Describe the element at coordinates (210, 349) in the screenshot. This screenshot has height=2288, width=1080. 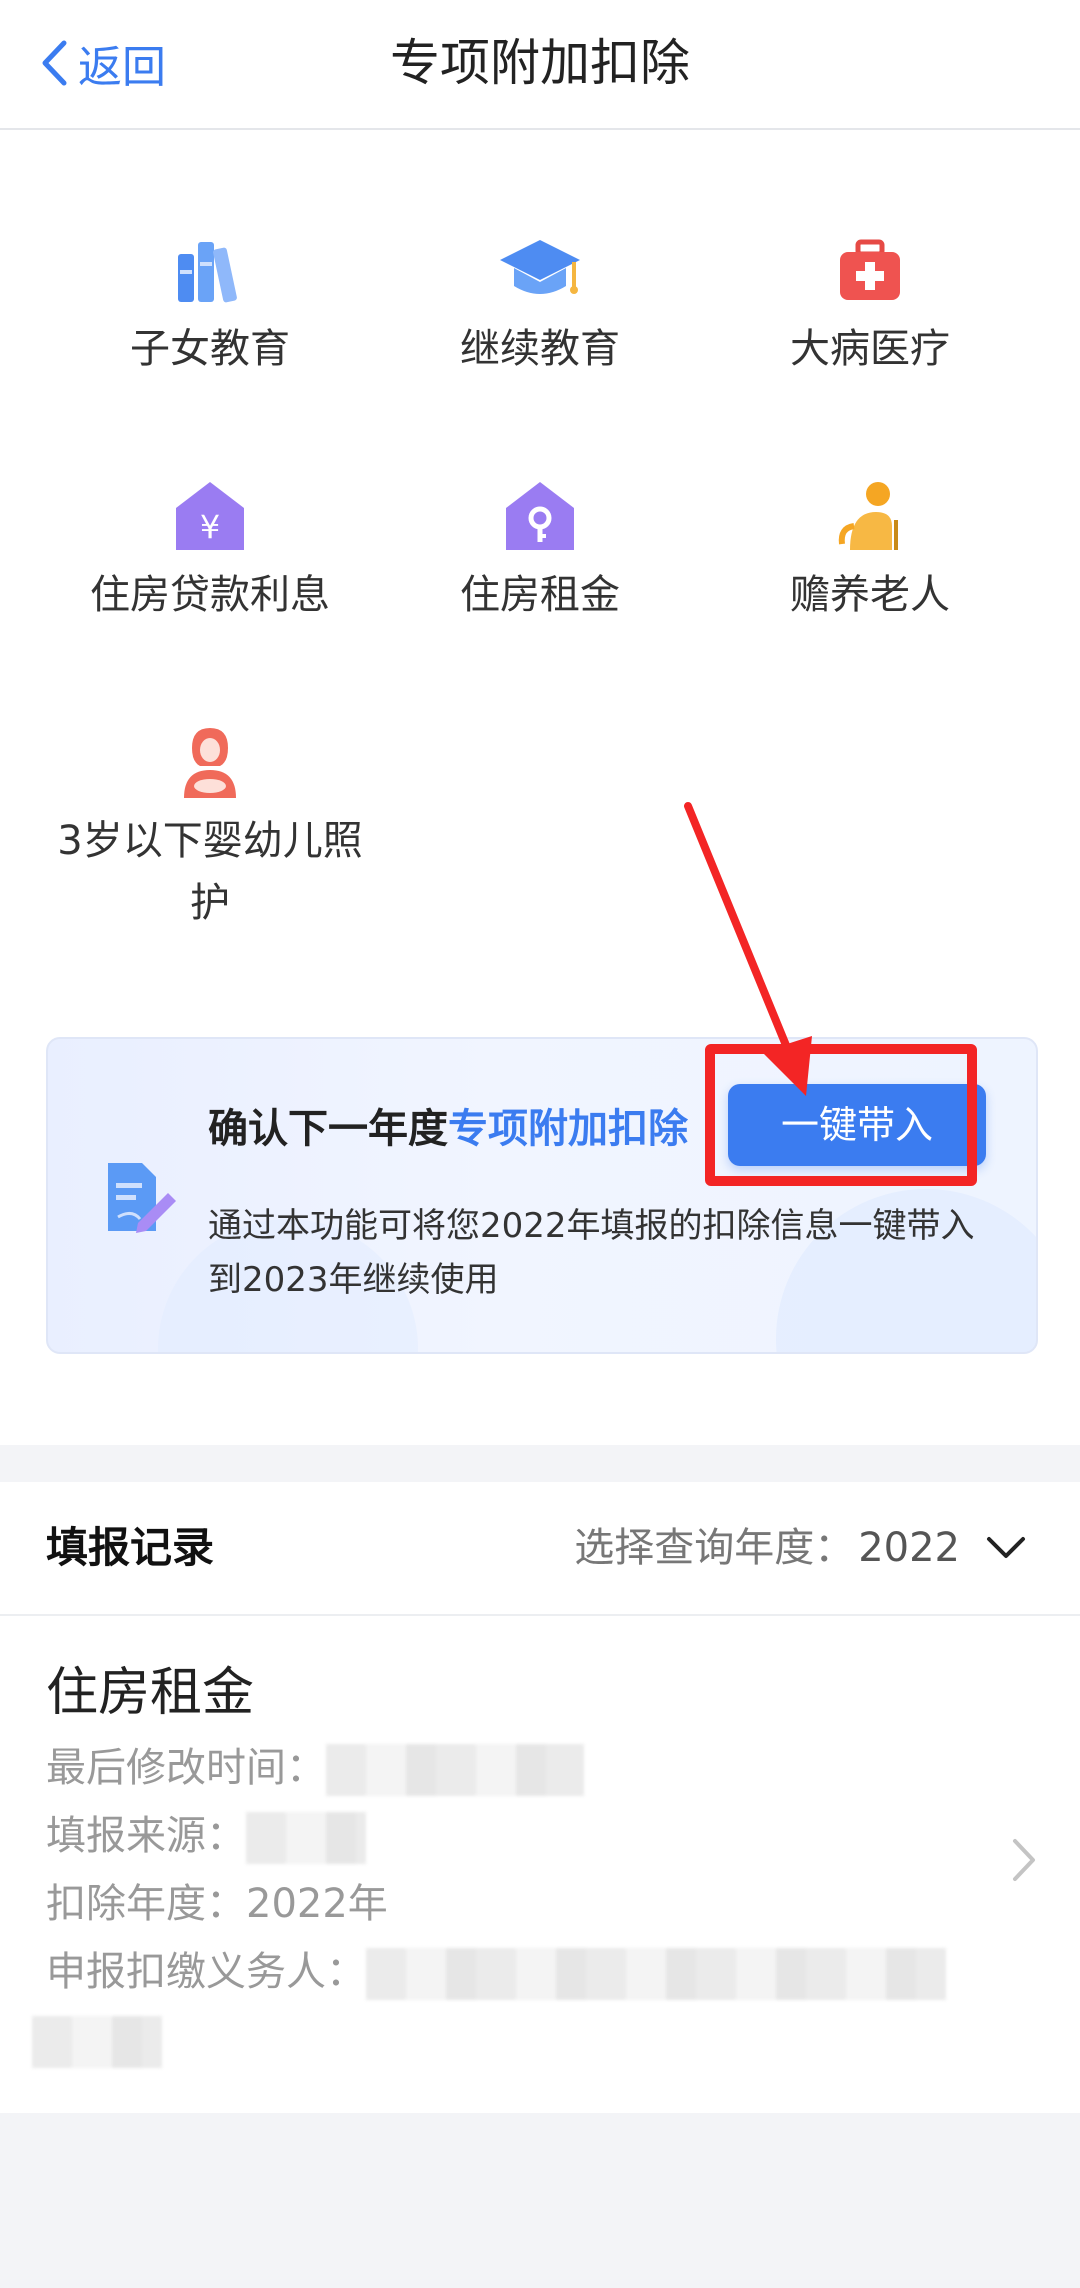
I see `category-label: 子女教育` at that location.